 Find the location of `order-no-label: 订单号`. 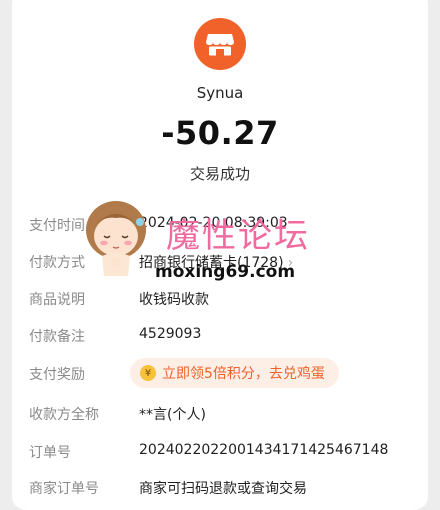

order-no-label: 订单号 is located at coordinates (50, 453).